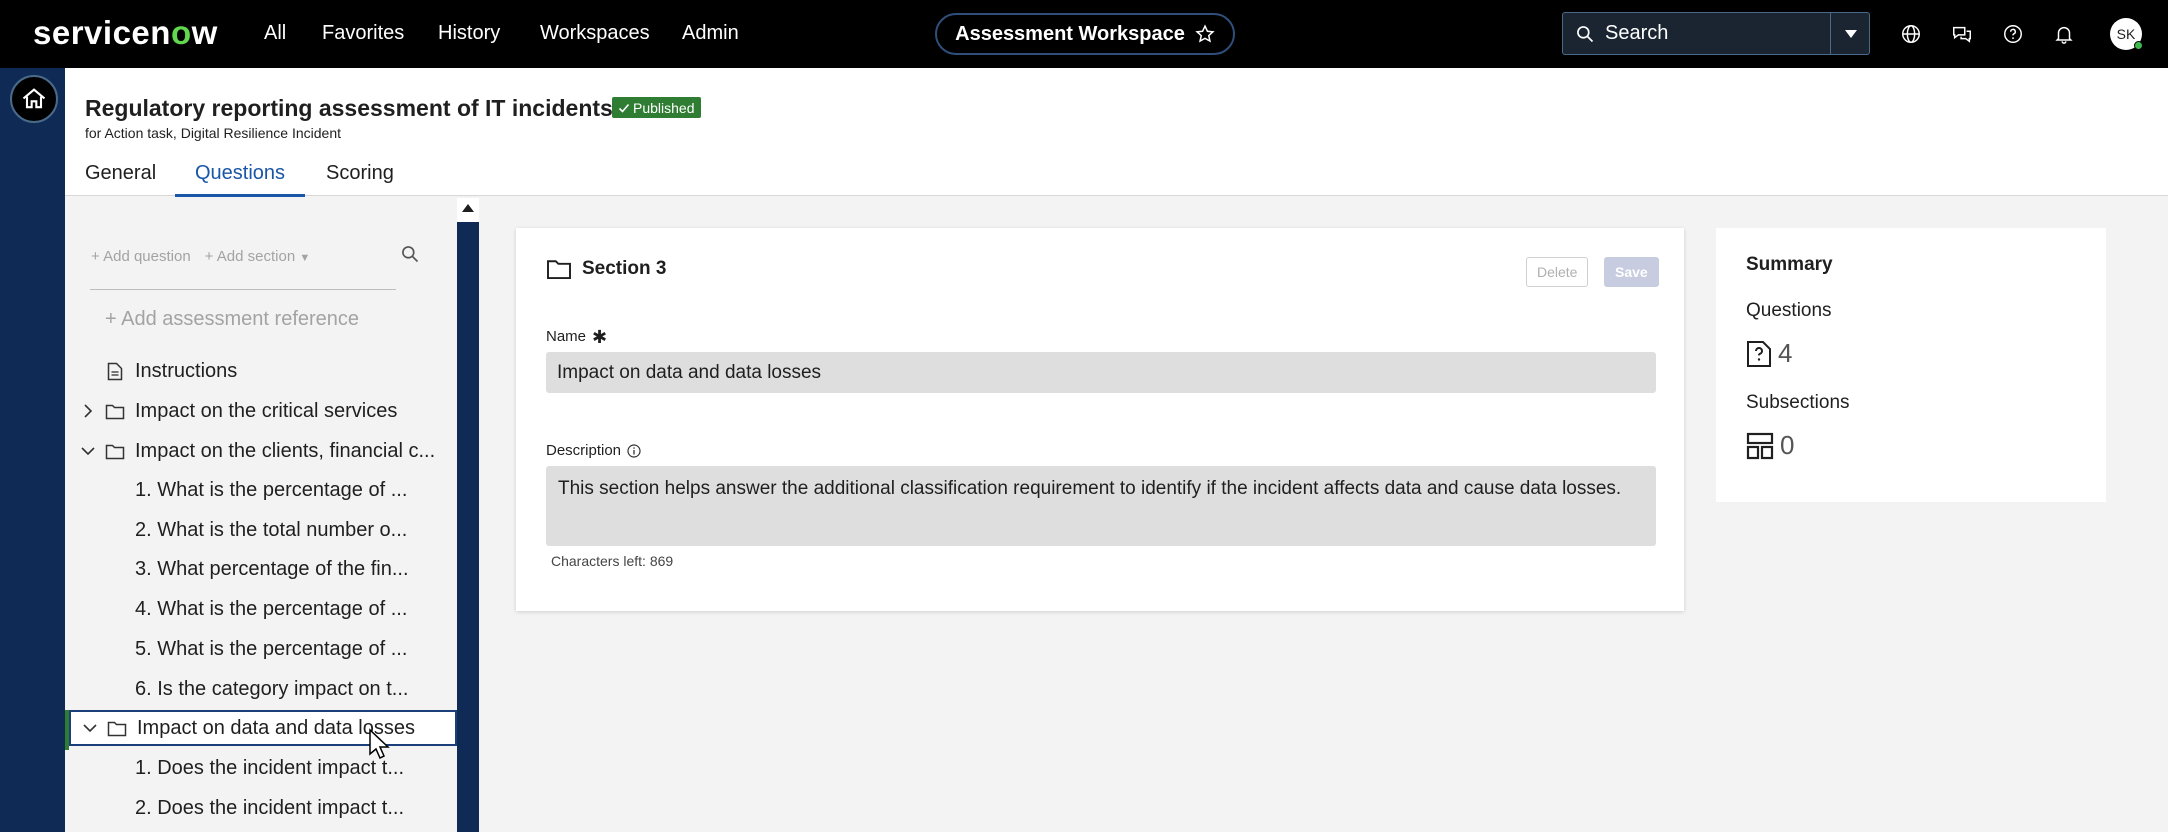  I want to click on required-asterisk-icon: ✱, so click(600, 336).